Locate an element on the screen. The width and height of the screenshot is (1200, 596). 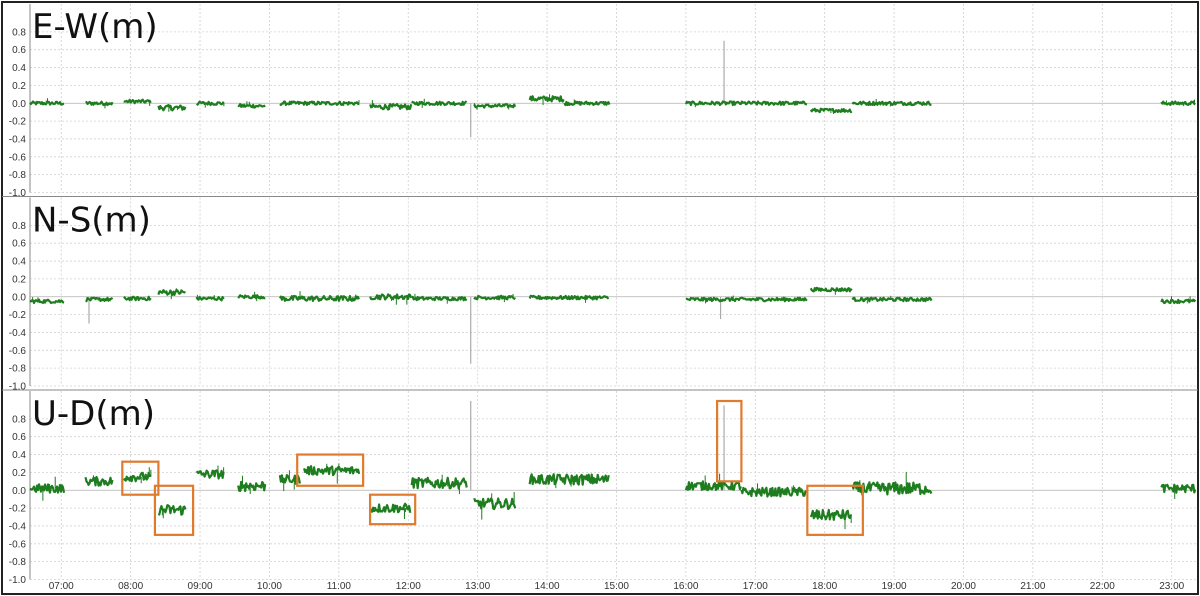
x-tick-label: 10:00 is located at coordinates (269, 586).